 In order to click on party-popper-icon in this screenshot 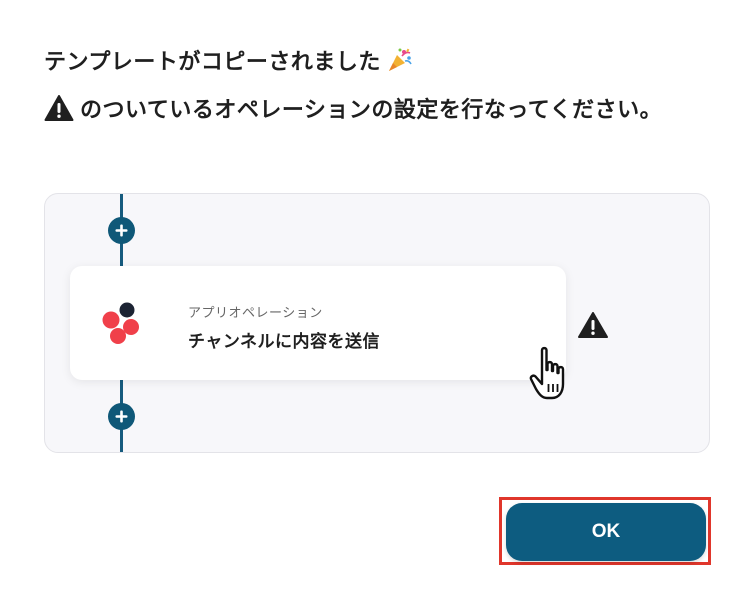, I will do `click(400, 60)`.